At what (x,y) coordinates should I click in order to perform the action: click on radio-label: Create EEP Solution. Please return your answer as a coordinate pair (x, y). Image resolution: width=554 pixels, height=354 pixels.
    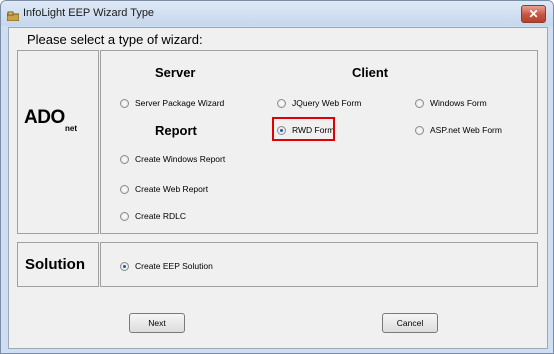
    Looking at the image, I should click on (174, 266).